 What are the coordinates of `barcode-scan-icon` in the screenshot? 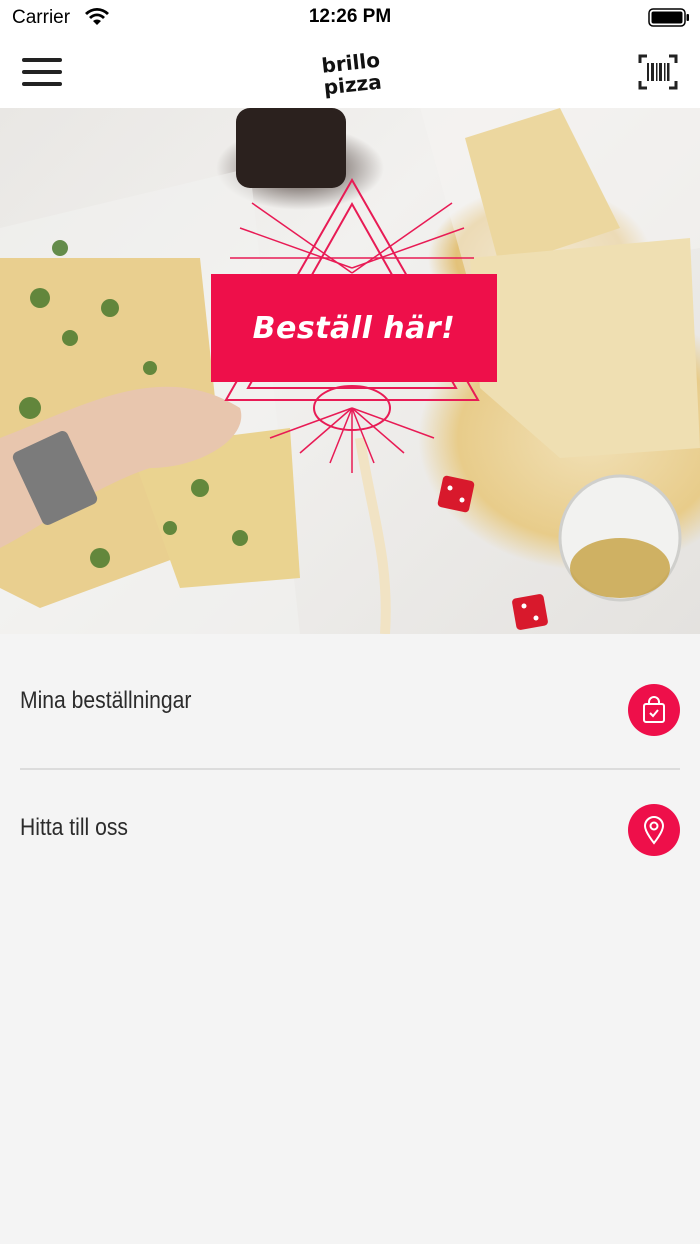 It's located at (658, 72).